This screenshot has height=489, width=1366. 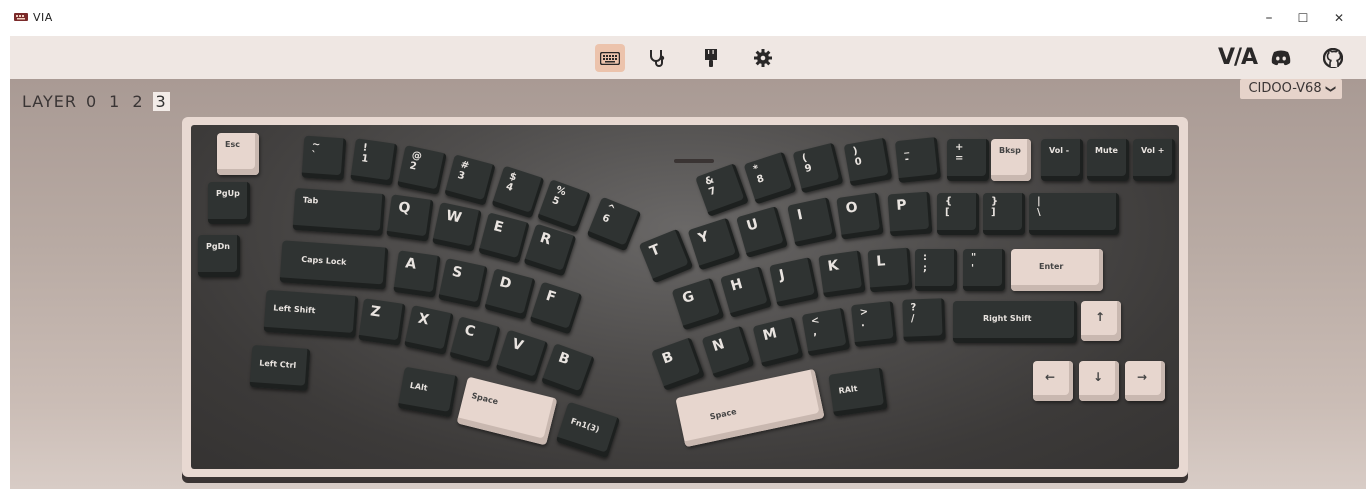 What do you see at coordinates (137, 101) in the screenshot?
I see `layer-2-button: 2` at bounding box center [137, 101].